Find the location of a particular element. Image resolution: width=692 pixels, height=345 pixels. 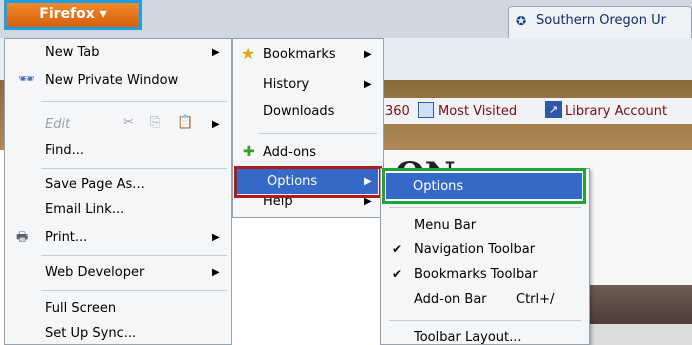

menu-item-bookmarks-toolbar: Bookmarks Toolbar is located at coordinates (476, 274).